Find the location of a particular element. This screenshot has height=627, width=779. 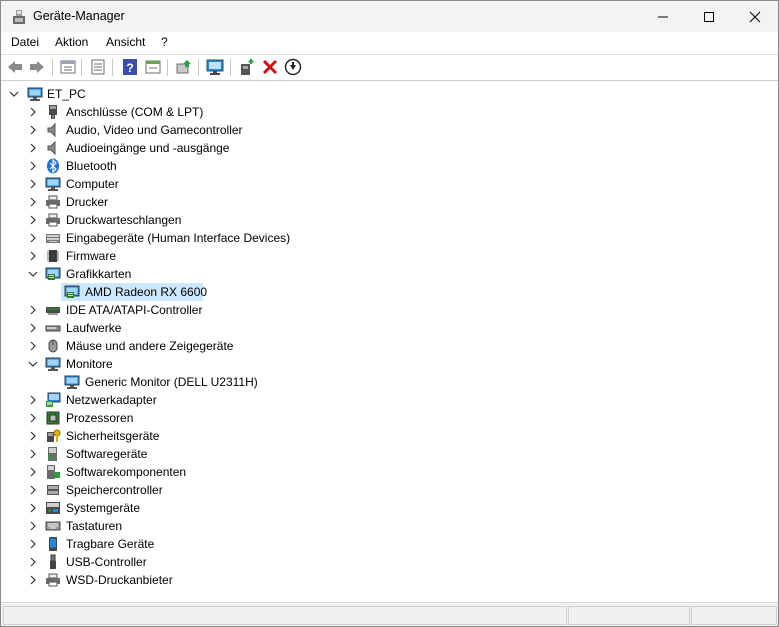

uninstall-button is located at coordinates (270, 67).